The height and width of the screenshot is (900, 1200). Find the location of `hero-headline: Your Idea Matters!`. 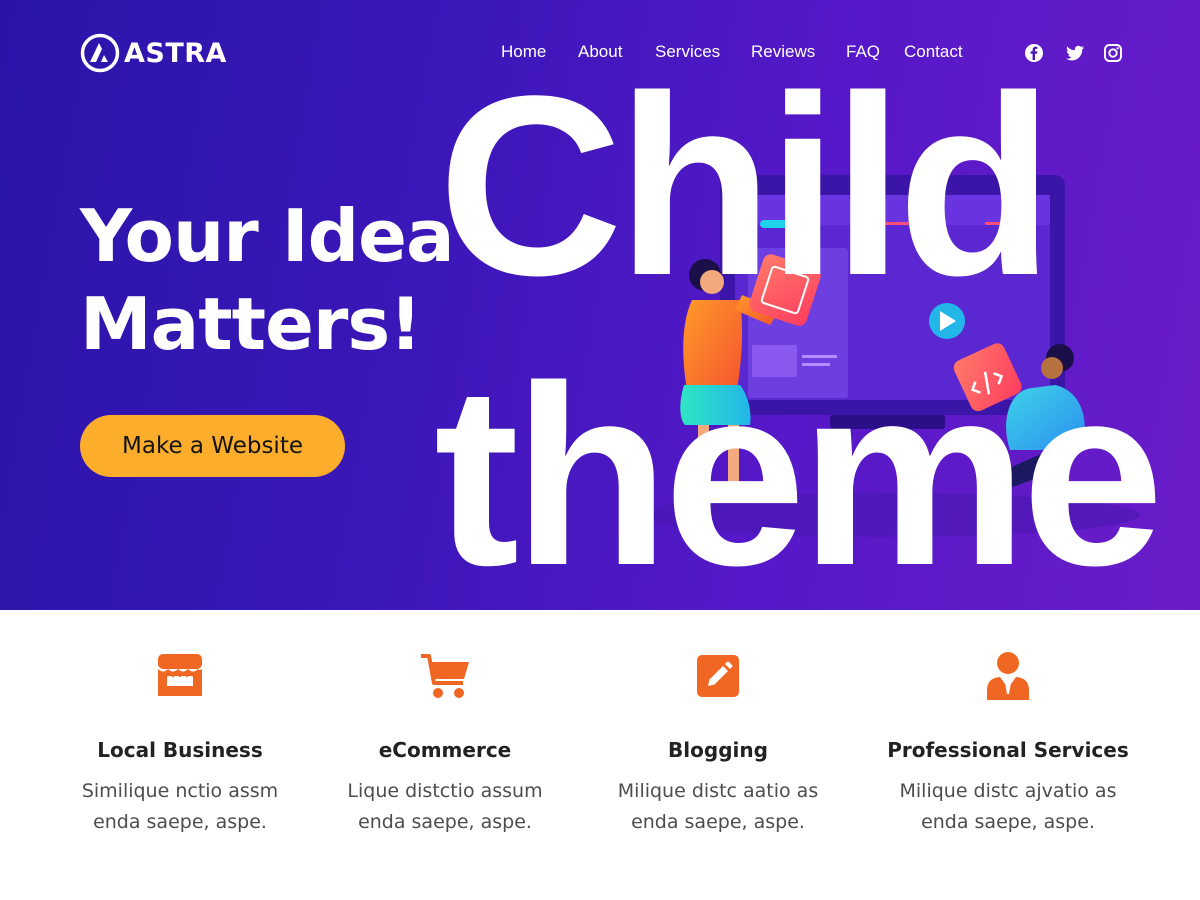

hero-headline: Your Idea Matters! is located at coordinates (267, 280).